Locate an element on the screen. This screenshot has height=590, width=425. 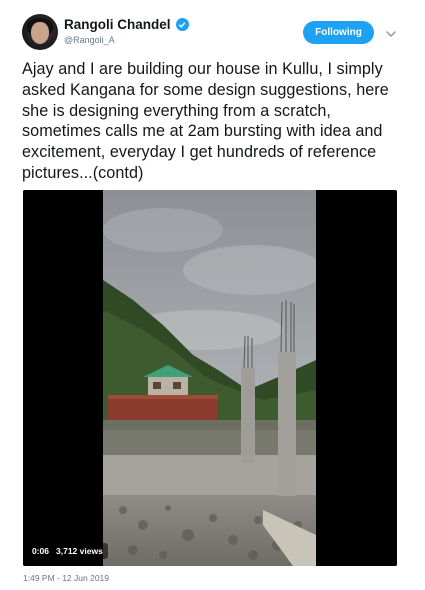
verified-badge-icon is located at coordinates (182, 24).